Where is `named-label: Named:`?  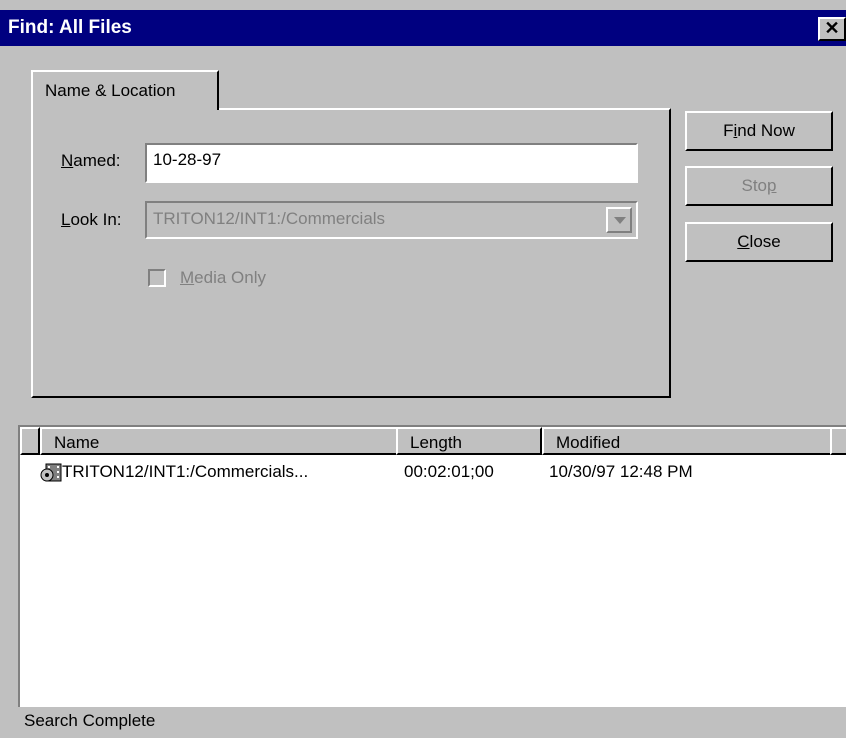 named-label: Named: is located at coordinates (91, 160).